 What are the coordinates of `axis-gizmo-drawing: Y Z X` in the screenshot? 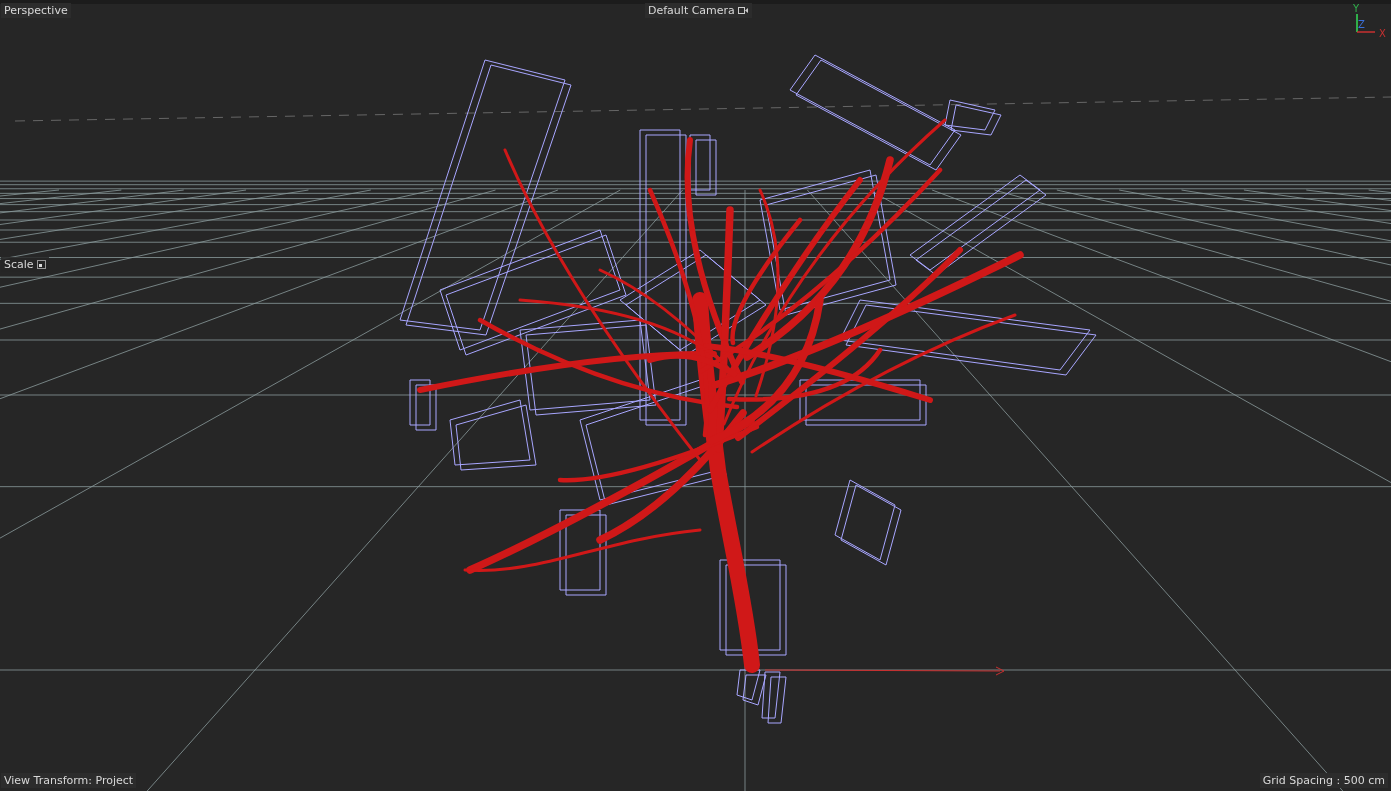 It's located at (1369, 21).